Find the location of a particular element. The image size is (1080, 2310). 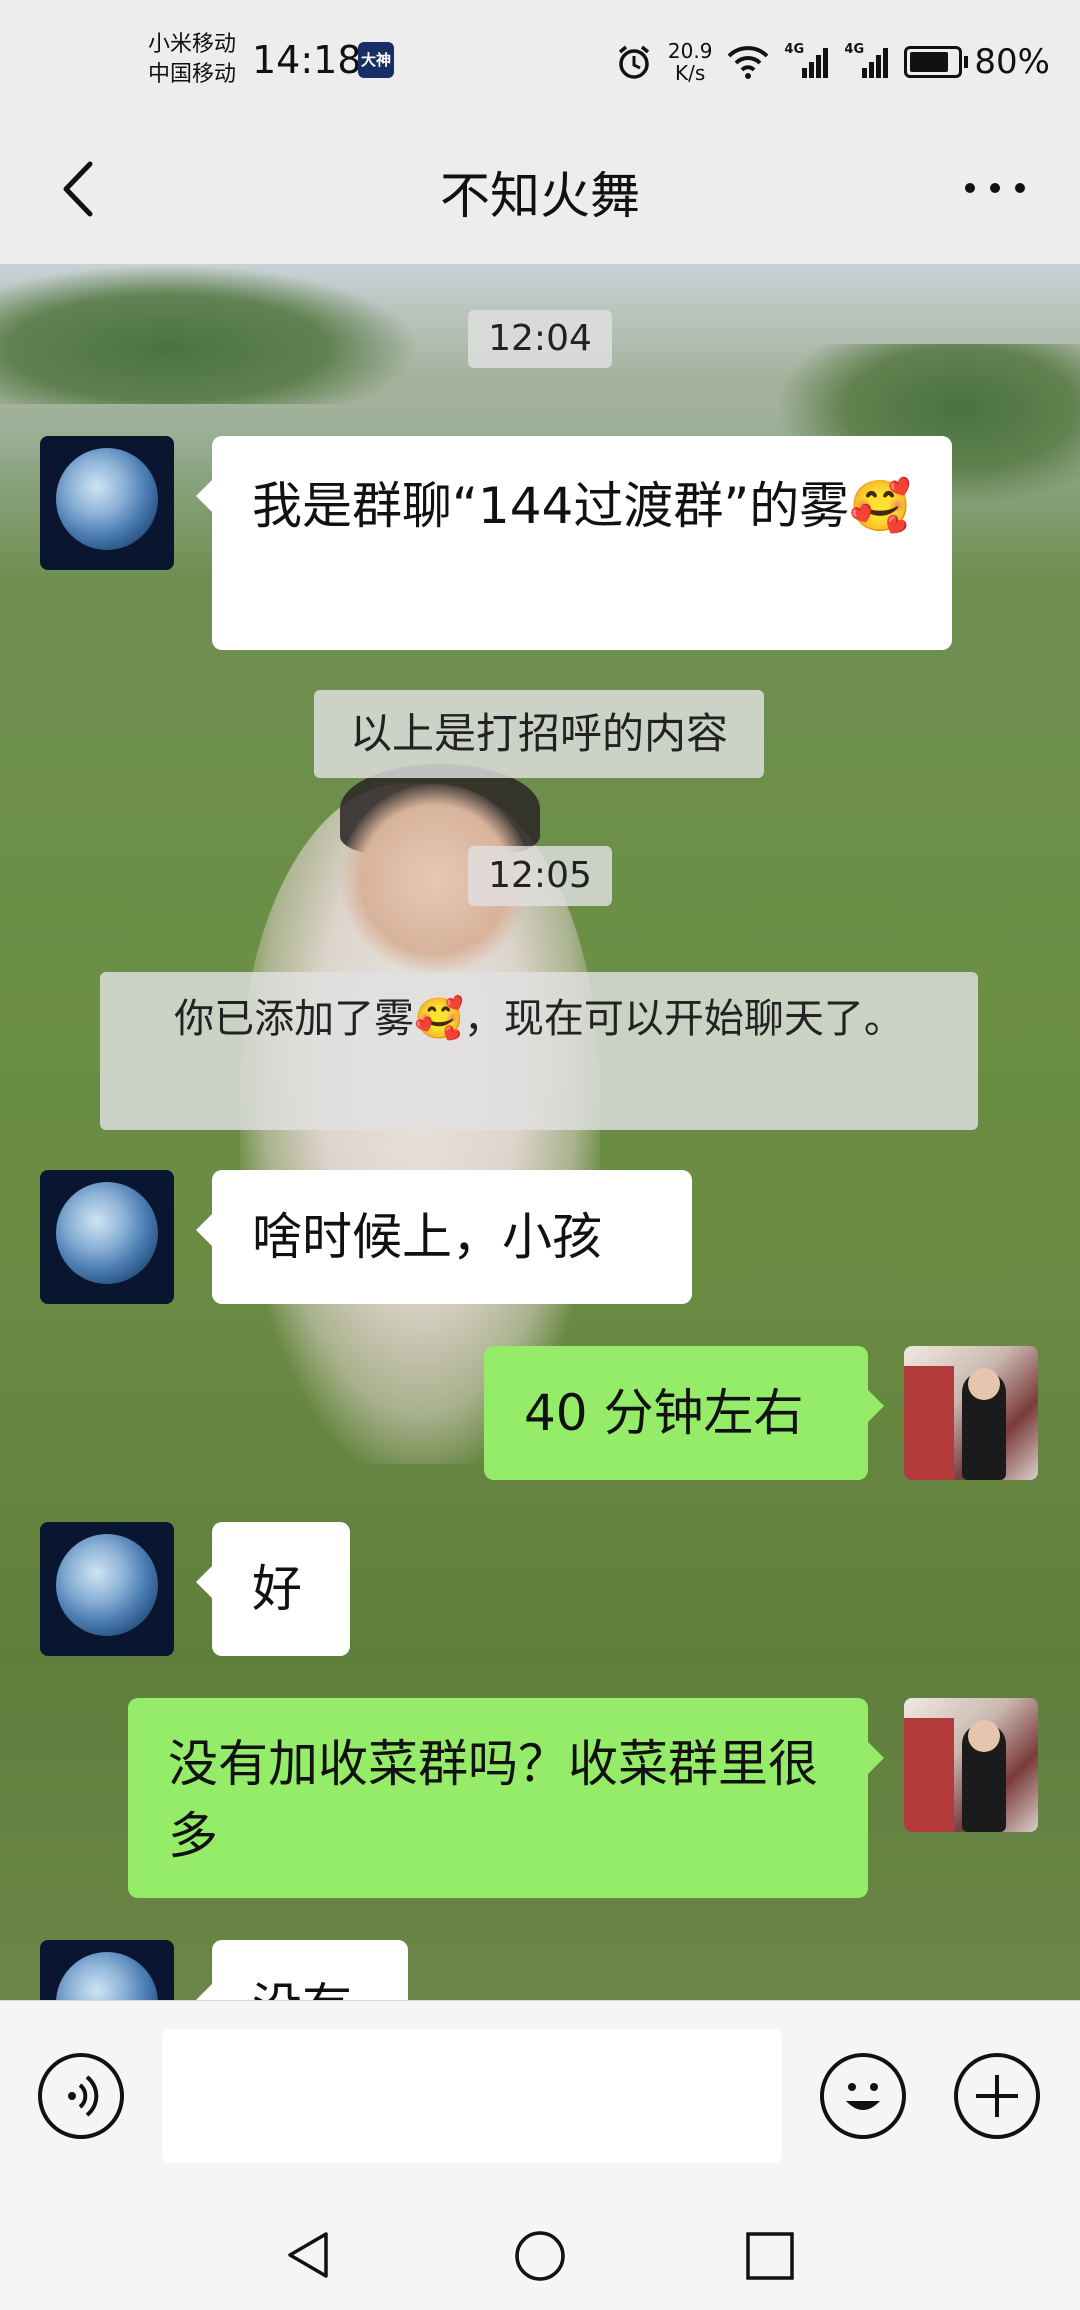

system-message-text: 你已添加了雾🥰，现在可以开始聊天了。 is located at coordinates (539, 1019).